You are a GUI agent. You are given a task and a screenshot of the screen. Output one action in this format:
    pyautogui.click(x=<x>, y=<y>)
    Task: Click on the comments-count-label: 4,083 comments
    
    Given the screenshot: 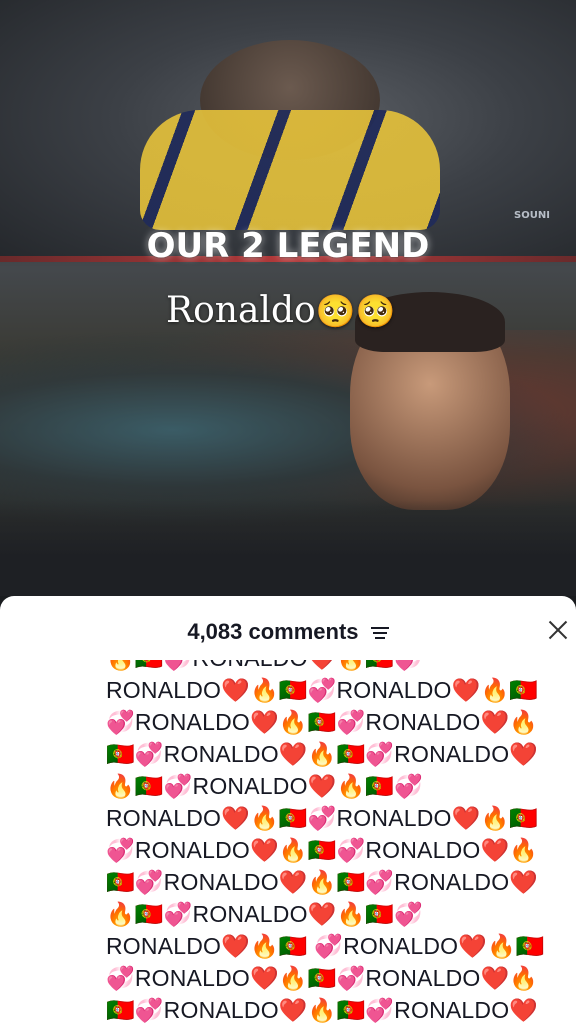 What is the action you would take?
    pyautogui.click(x=273, y=631)
    